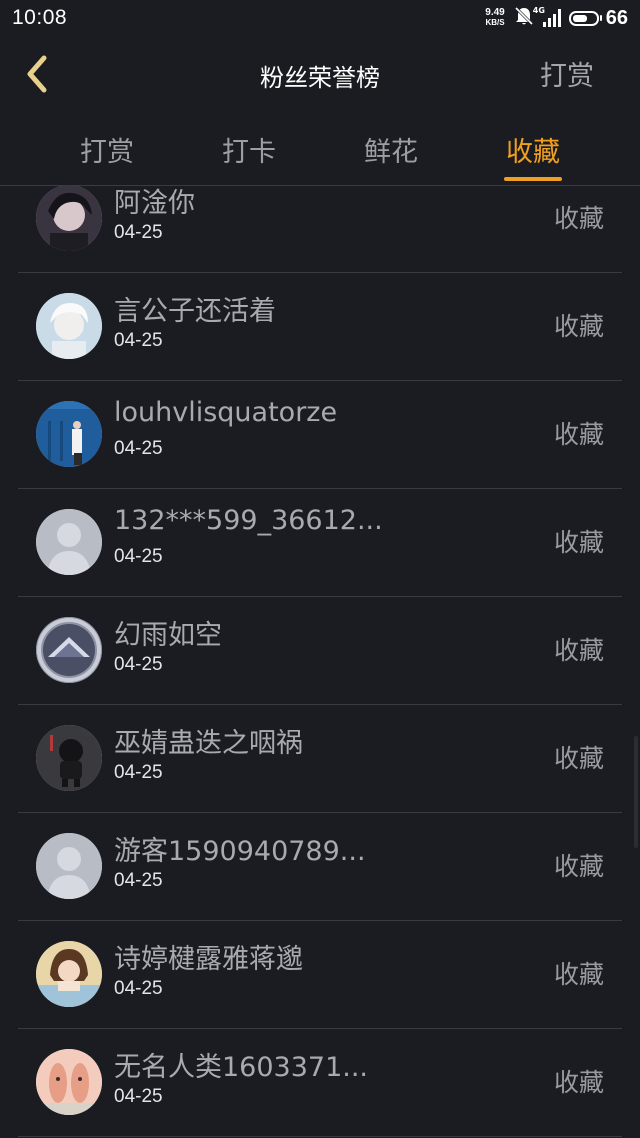 The height and width of the screenshot is (1138, 640). Describe the element at coordinates (320, 152) in the screenshot. I see `tab-bar: 打赏 打卡 鲜花 收藏` at that location.